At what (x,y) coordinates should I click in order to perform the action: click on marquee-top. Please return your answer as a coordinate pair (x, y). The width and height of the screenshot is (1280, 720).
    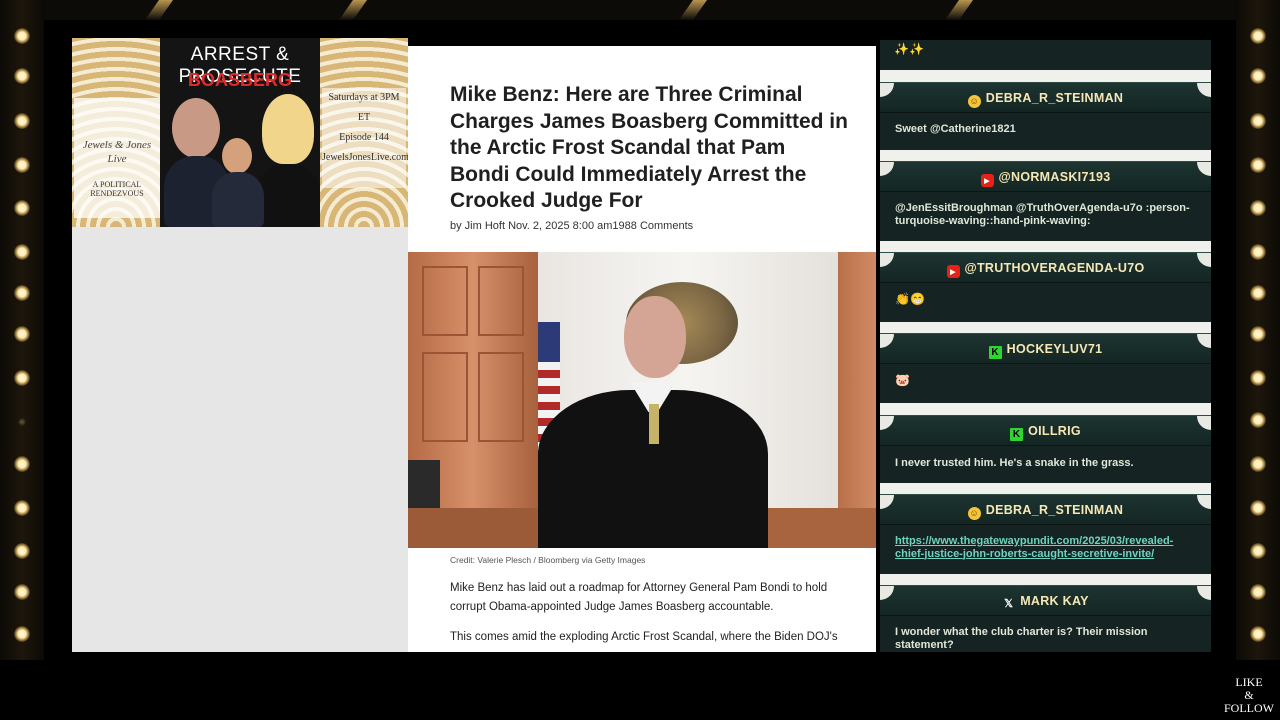
    Looking at the image, I should click on (640, 10).